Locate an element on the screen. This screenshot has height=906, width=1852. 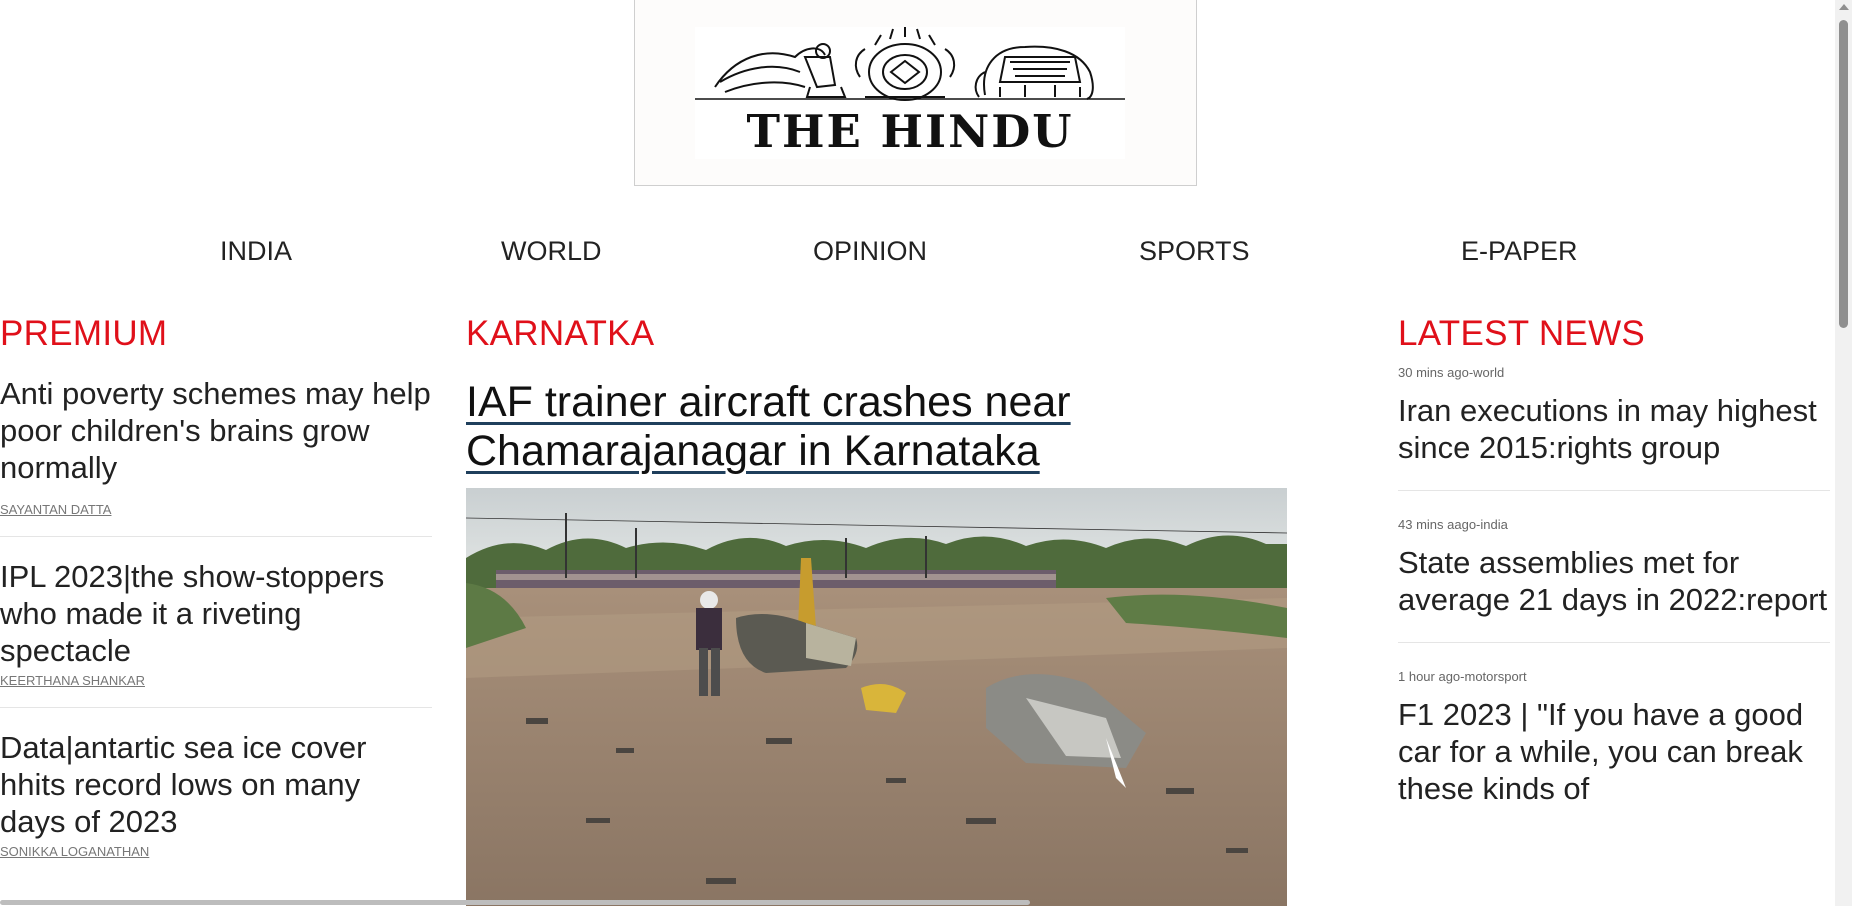
horizontal-scrollbar is located at coordinates (917, 902).